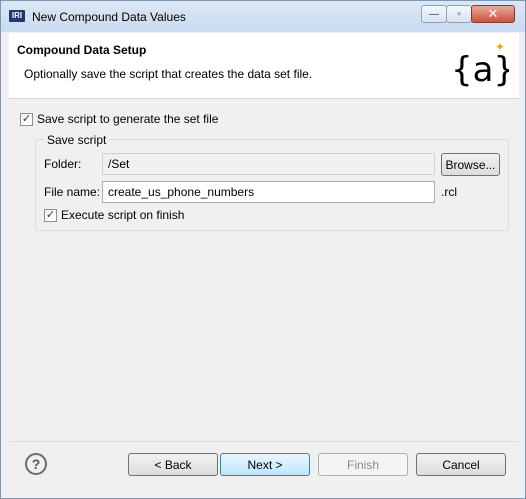 The height and width of the screenshot is (499, 526). What do you see at coordinates (461, 464) in the screenshot?
I see `cancel-button: Cancel` at bounding box center [461, 464].